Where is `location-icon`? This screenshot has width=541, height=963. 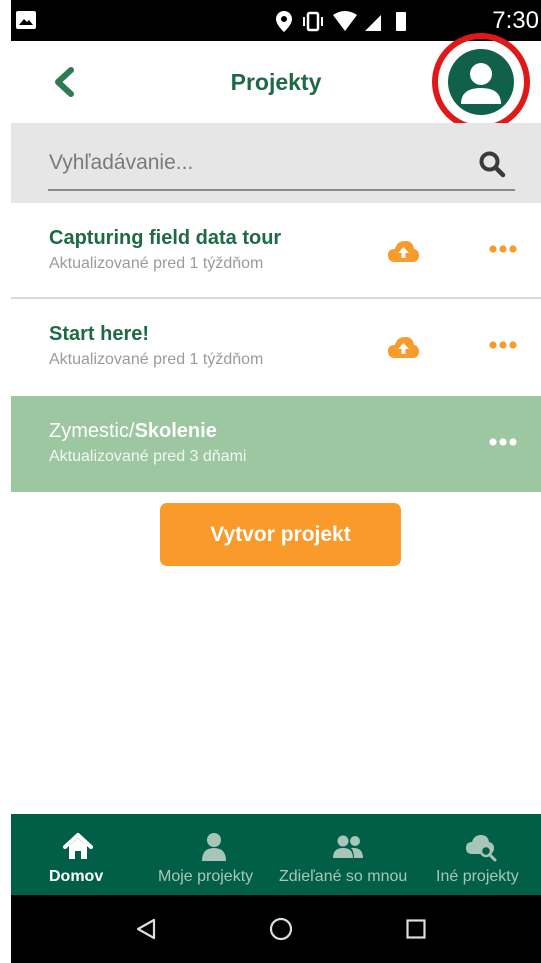 location-icon is located at coordinates (284, 21).